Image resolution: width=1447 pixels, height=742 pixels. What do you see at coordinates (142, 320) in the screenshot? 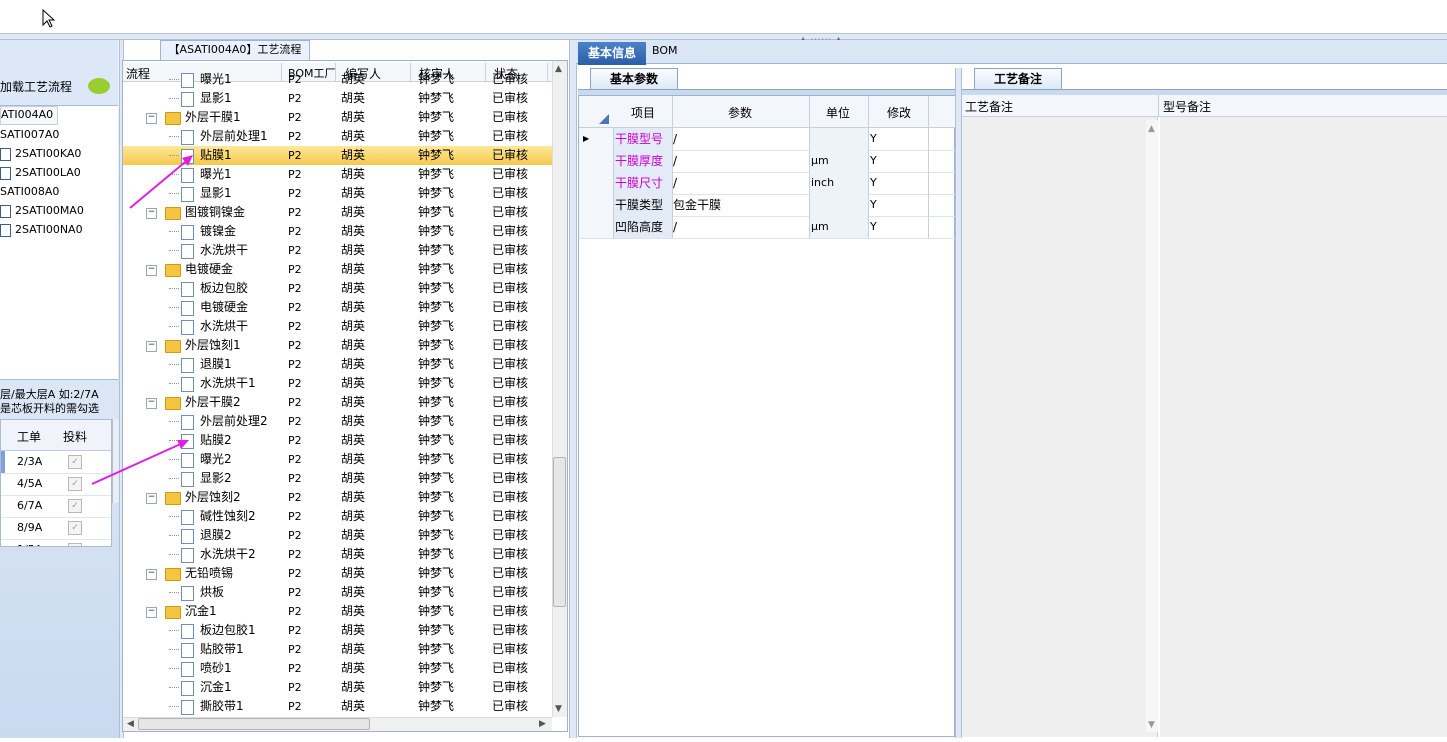
I see `annotation-arrows` at bounding box center [142, 320].